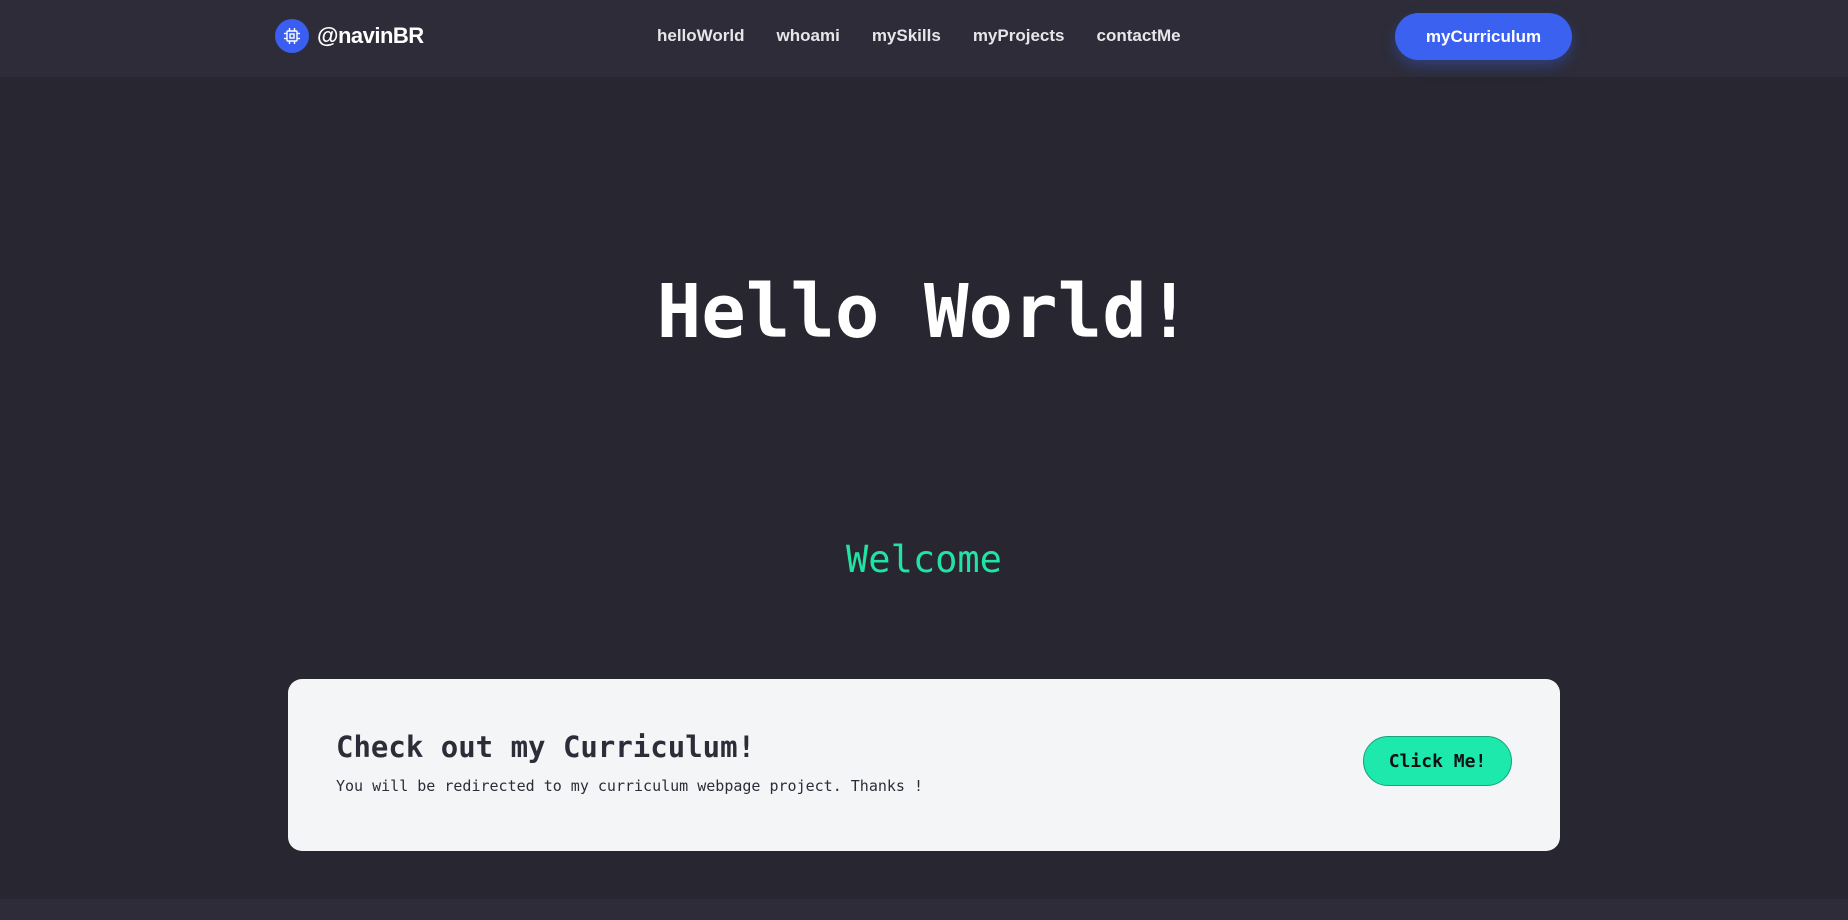 The height and width of the screenshot is (920, 1848). What do you see at coordinates (1019, 36) in the screenshot?
I see `nav-link-myprojects: myProjects` at bounding box center [1019, 36].